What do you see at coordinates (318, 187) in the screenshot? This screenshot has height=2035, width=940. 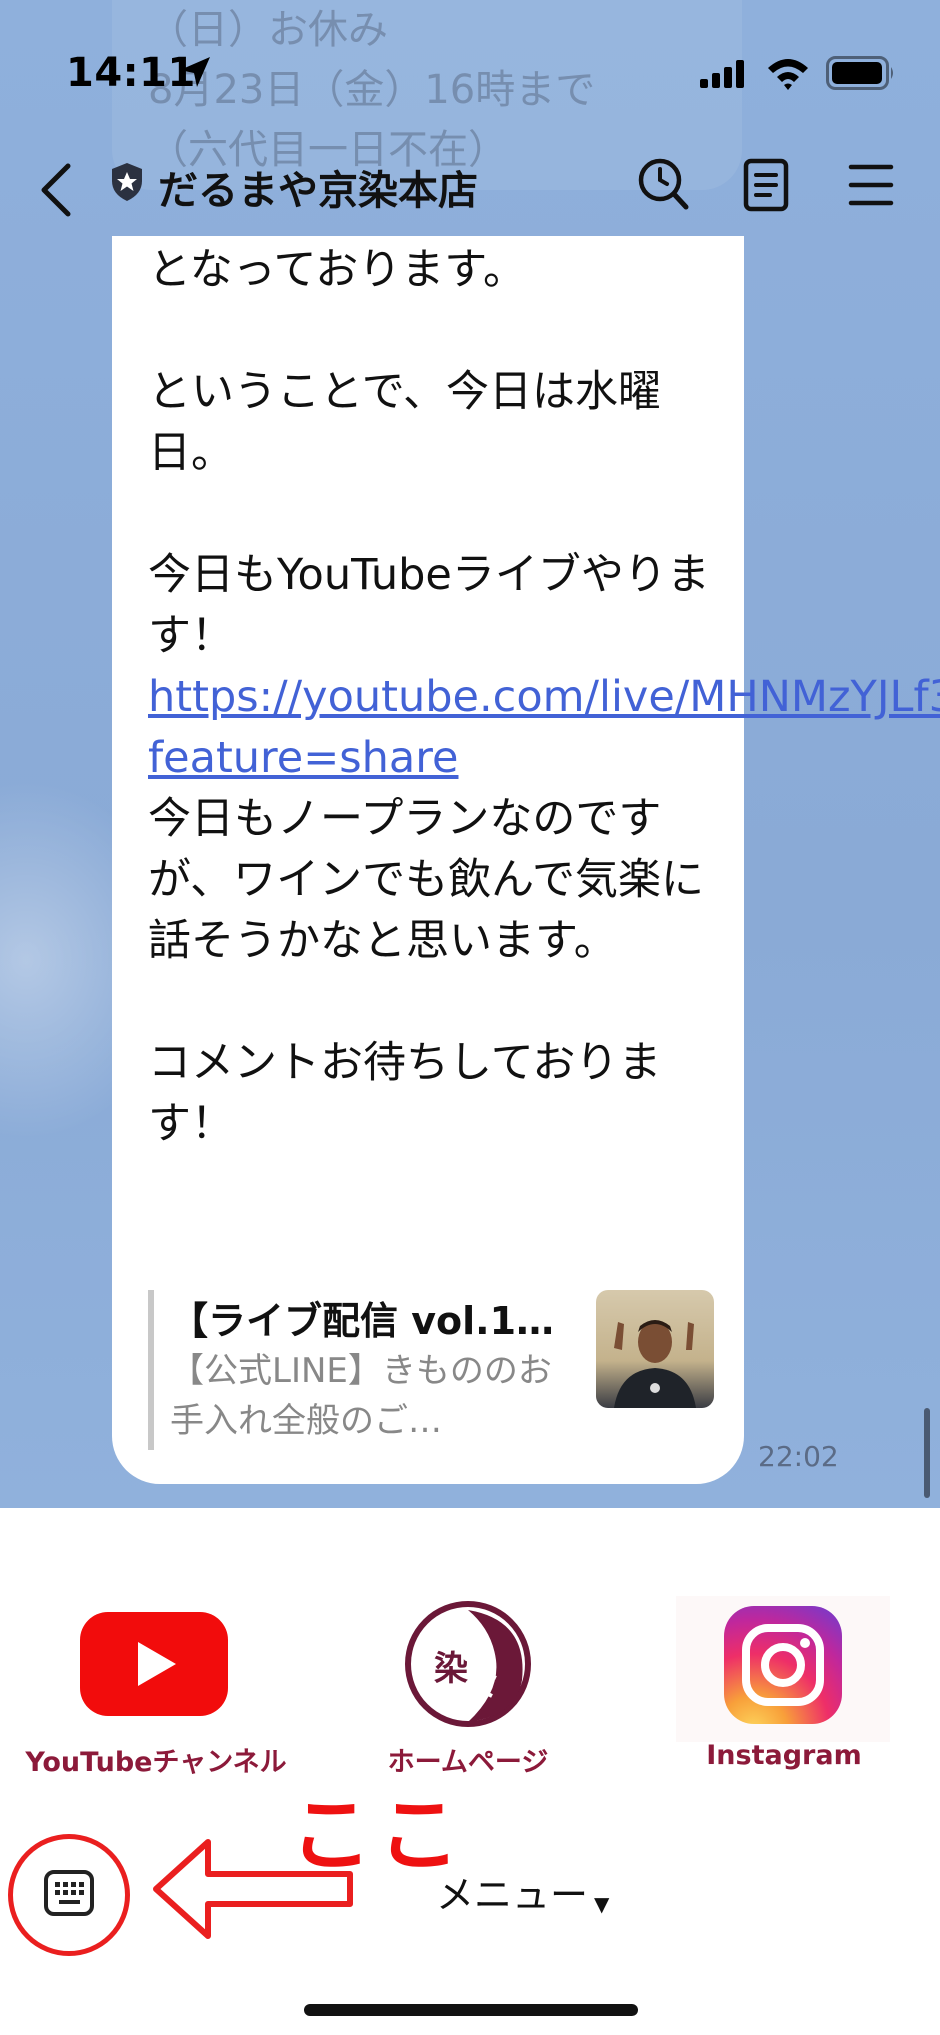 I see `chat-title: だるまや京染本店` at bounding box center [318, 187].